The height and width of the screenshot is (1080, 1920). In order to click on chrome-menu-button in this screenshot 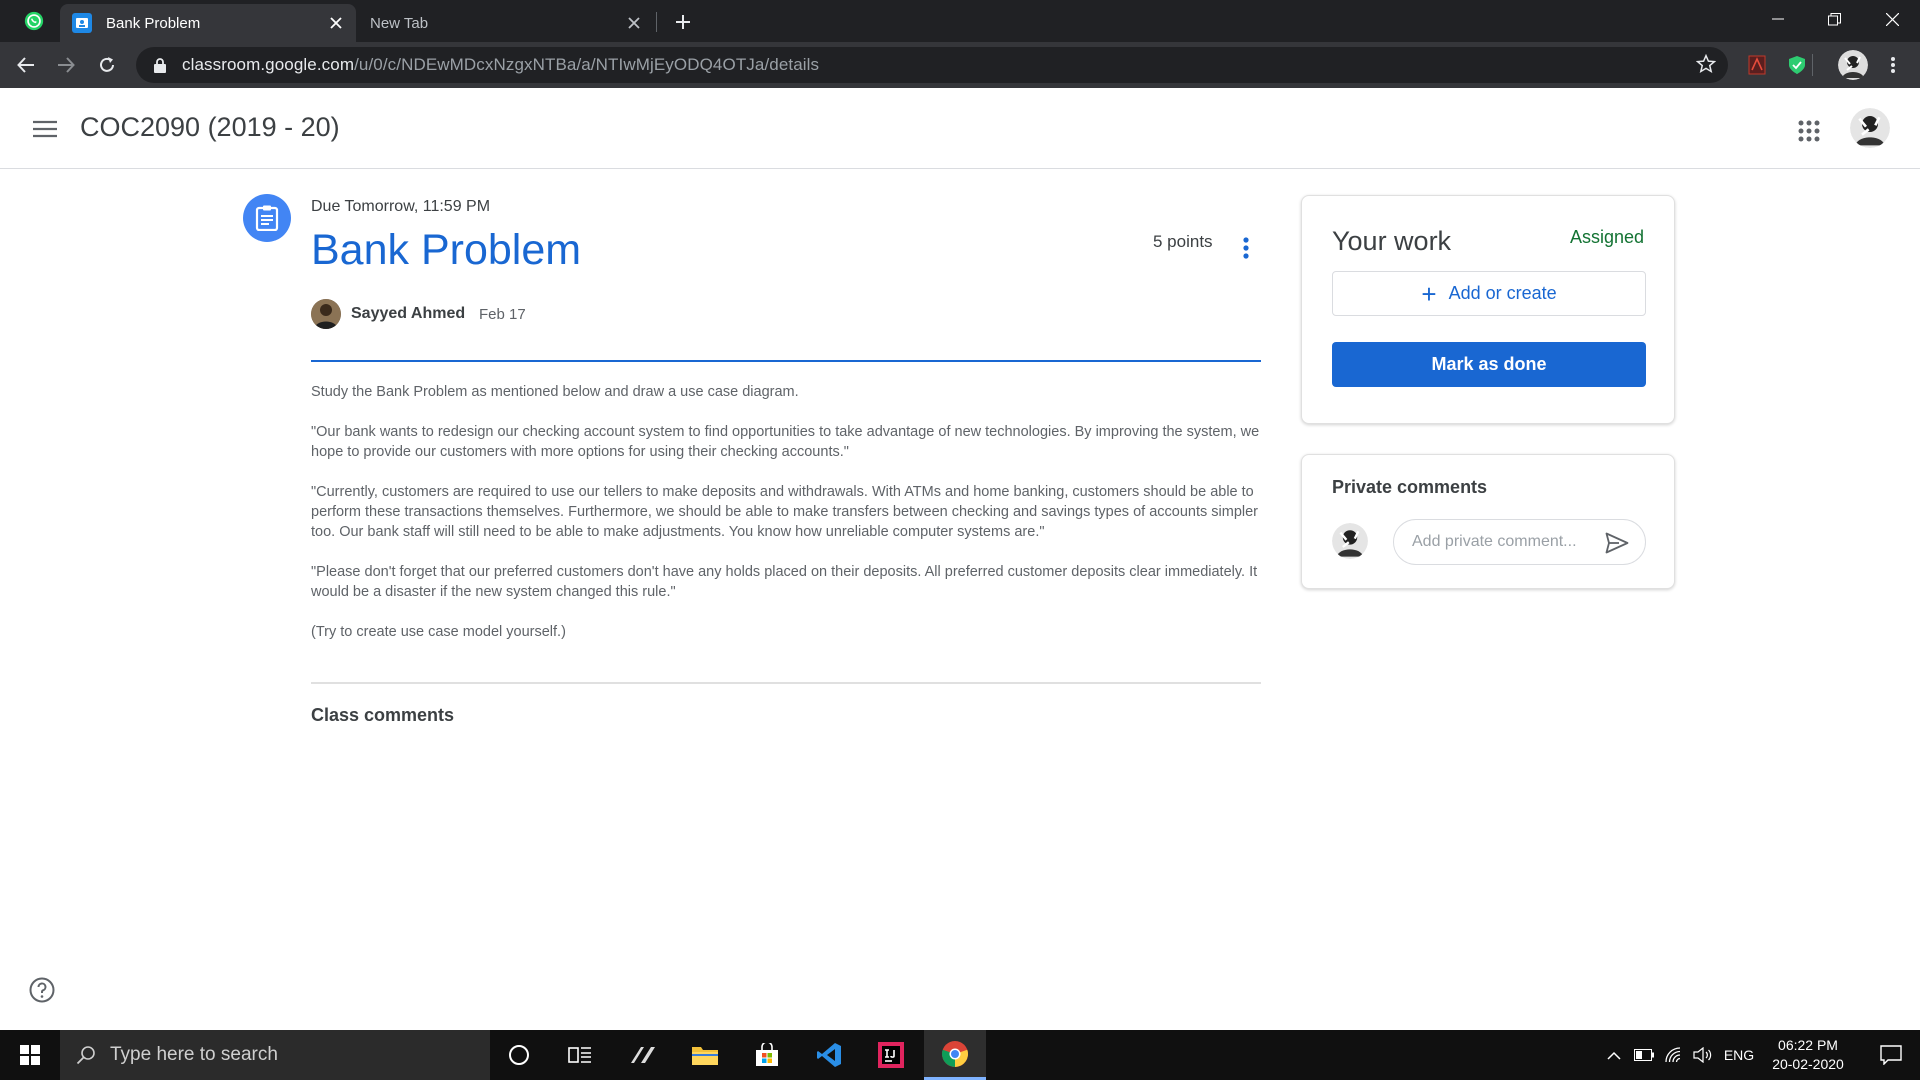, I will do `click(1893, 65)`.